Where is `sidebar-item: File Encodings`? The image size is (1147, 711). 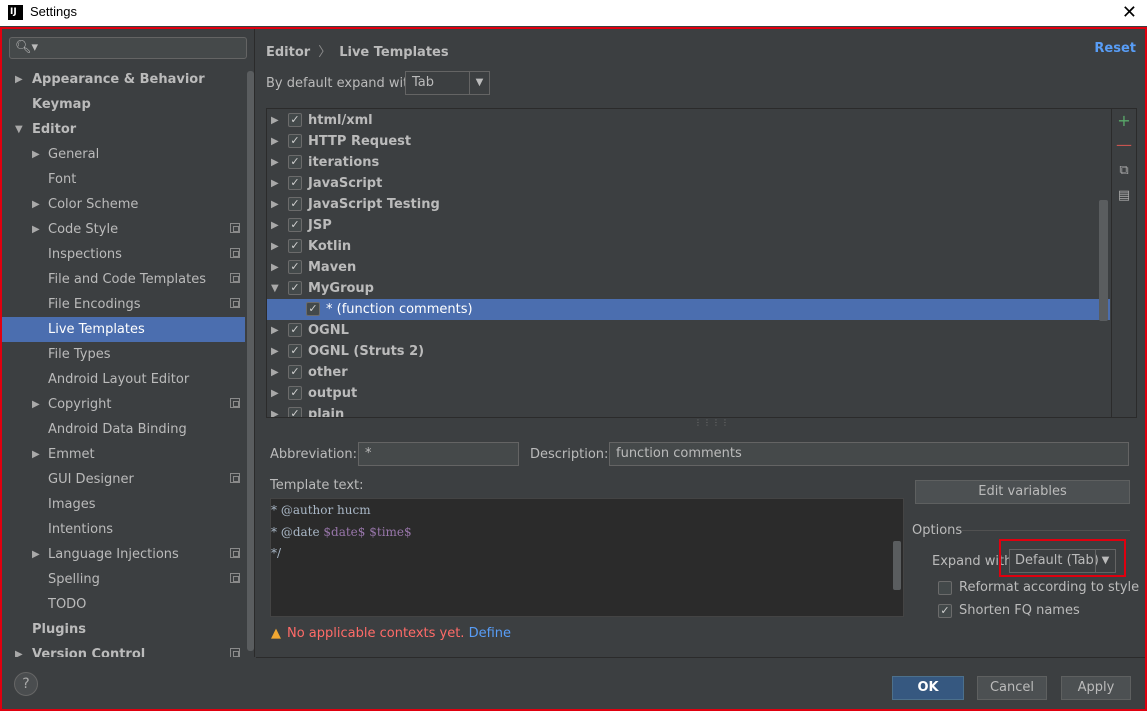
sidebar-item: File Encodings is located at coordinates (123, 304).